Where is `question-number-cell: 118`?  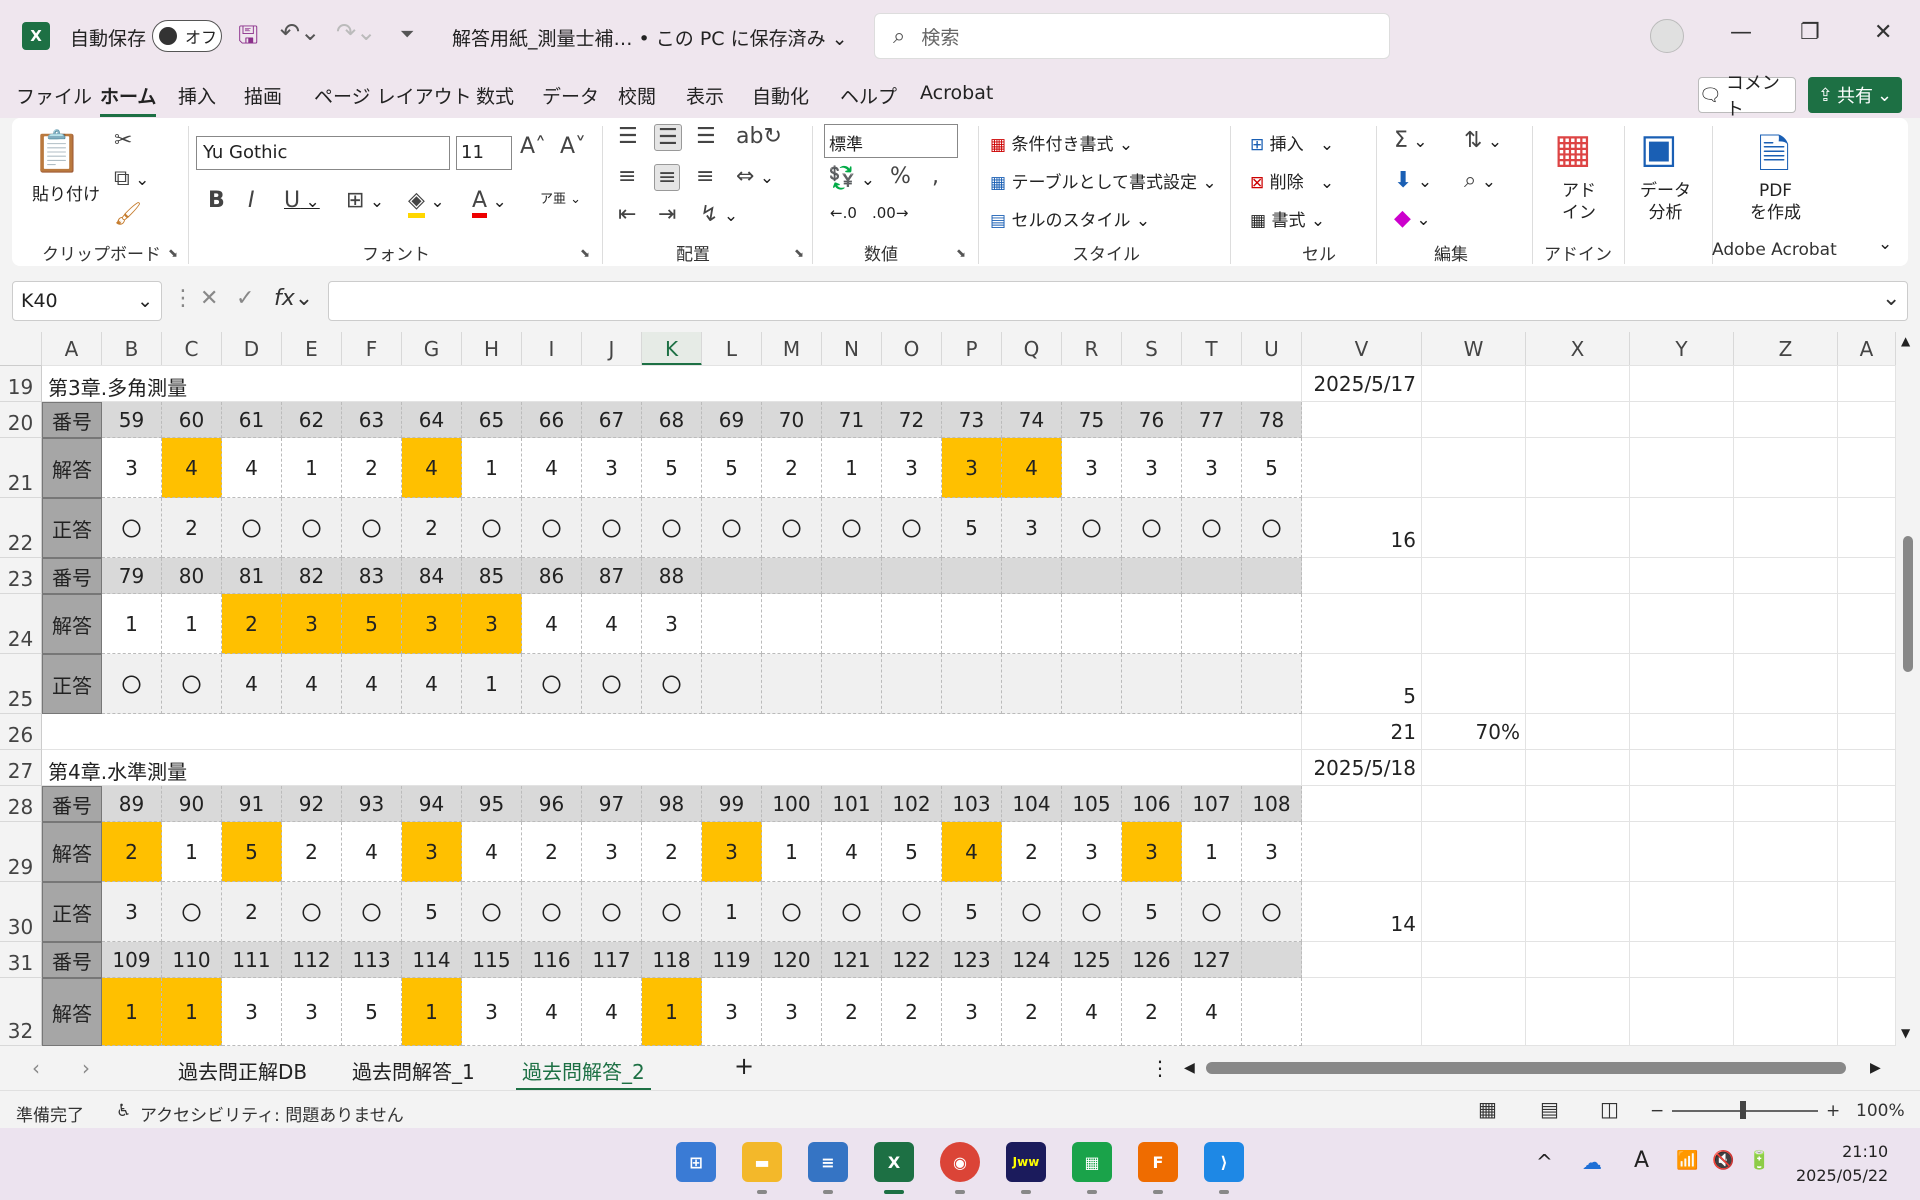
question-number-cell: 118 is located at coordinates (672, 960).